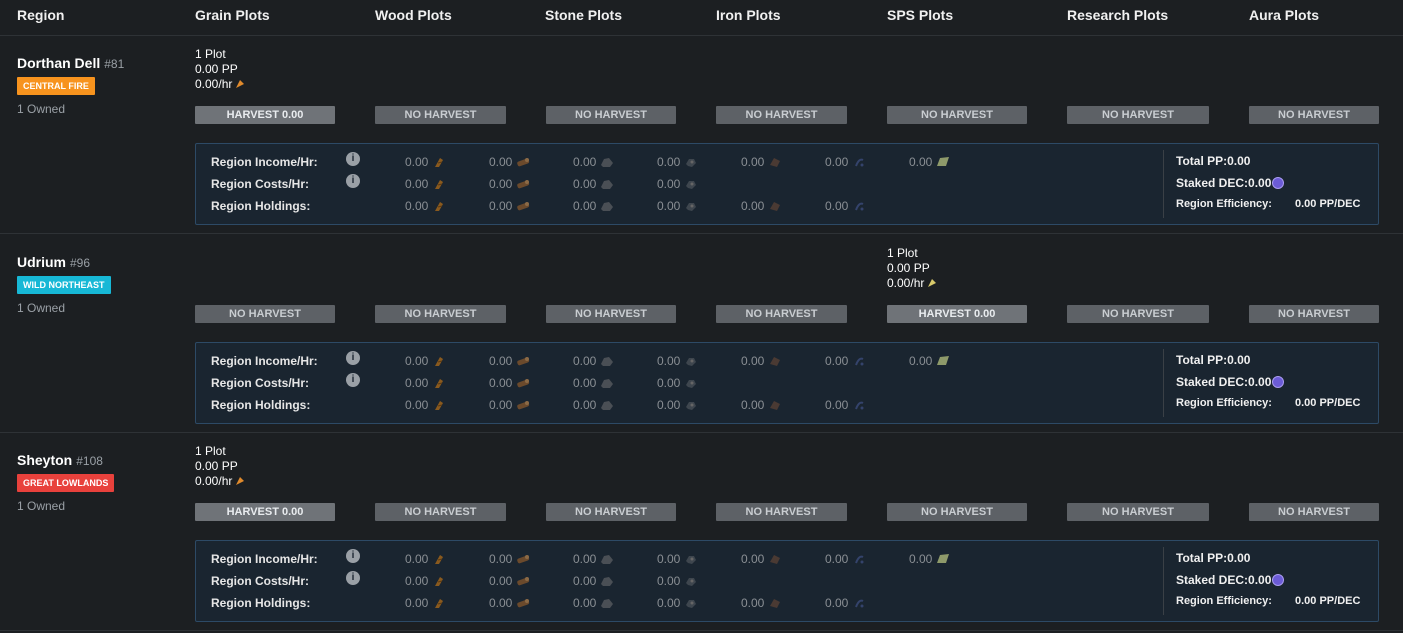  Describe the element at coordinates (41, 15) in the screenshot. I see `header-region: Region` at that location.